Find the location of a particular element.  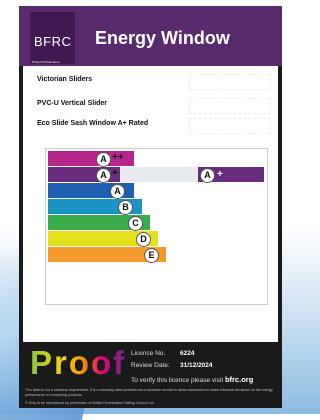

label-header: BFRC Proven Performance Energy Window is located at coordinates (150, 36).